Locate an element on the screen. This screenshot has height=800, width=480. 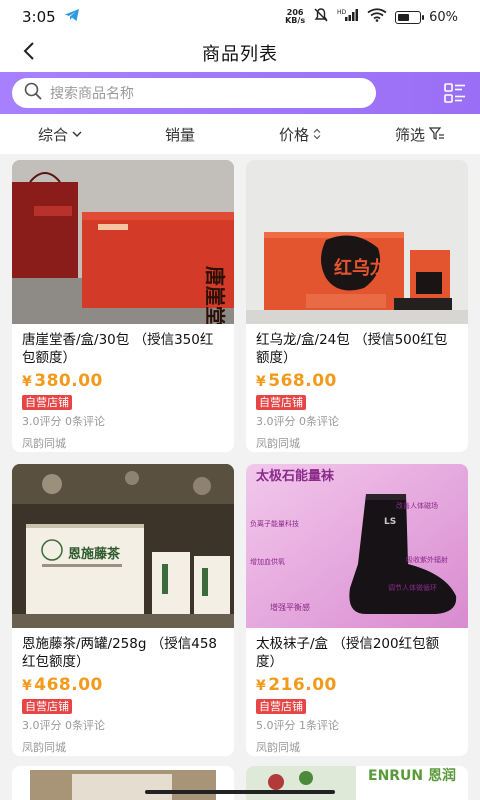
product-name: 红乌龙/盒/24包 （授信500红包额度） is located at coordinates (352, 349).